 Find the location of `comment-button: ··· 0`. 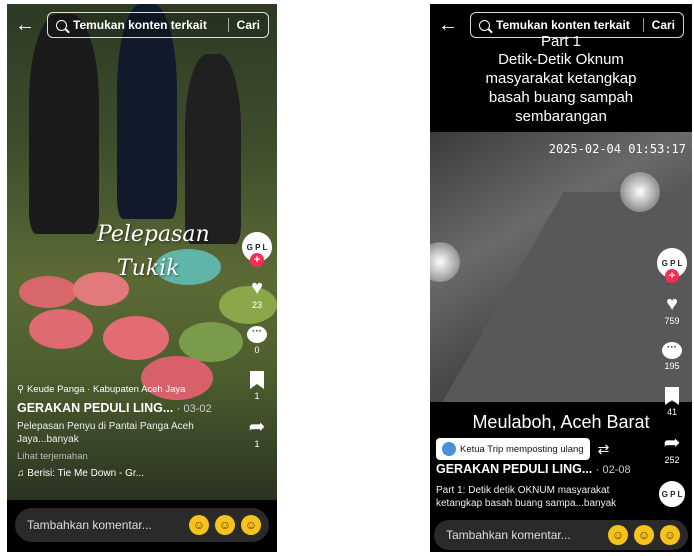

comment-button: ··· 0 is located at coordinates (257, 340).